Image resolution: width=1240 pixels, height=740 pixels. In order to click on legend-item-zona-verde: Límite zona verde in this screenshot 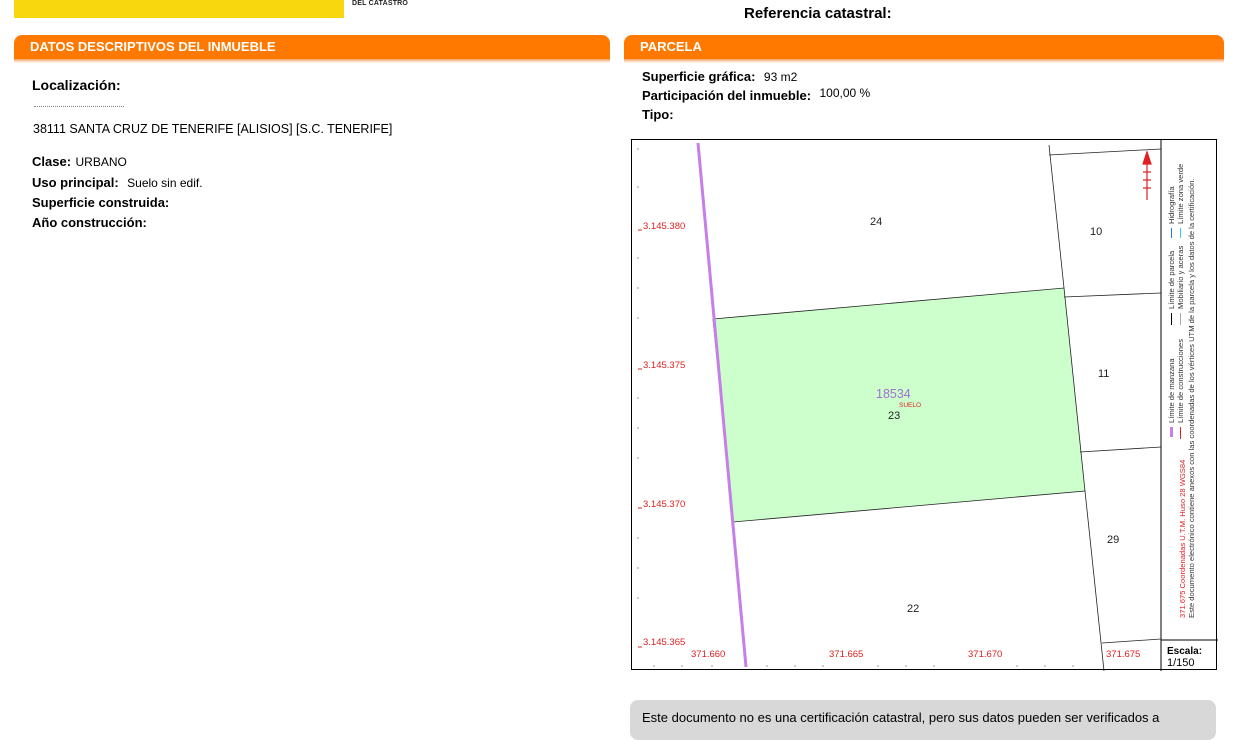, I will do `click(1180, 194)`.